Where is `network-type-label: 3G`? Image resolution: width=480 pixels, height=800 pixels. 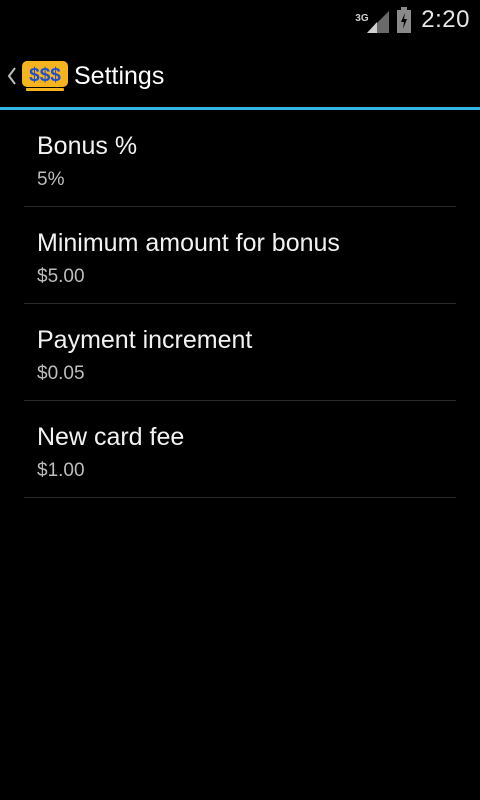
network-type-label: 3G is located at coordinates (362, 18).